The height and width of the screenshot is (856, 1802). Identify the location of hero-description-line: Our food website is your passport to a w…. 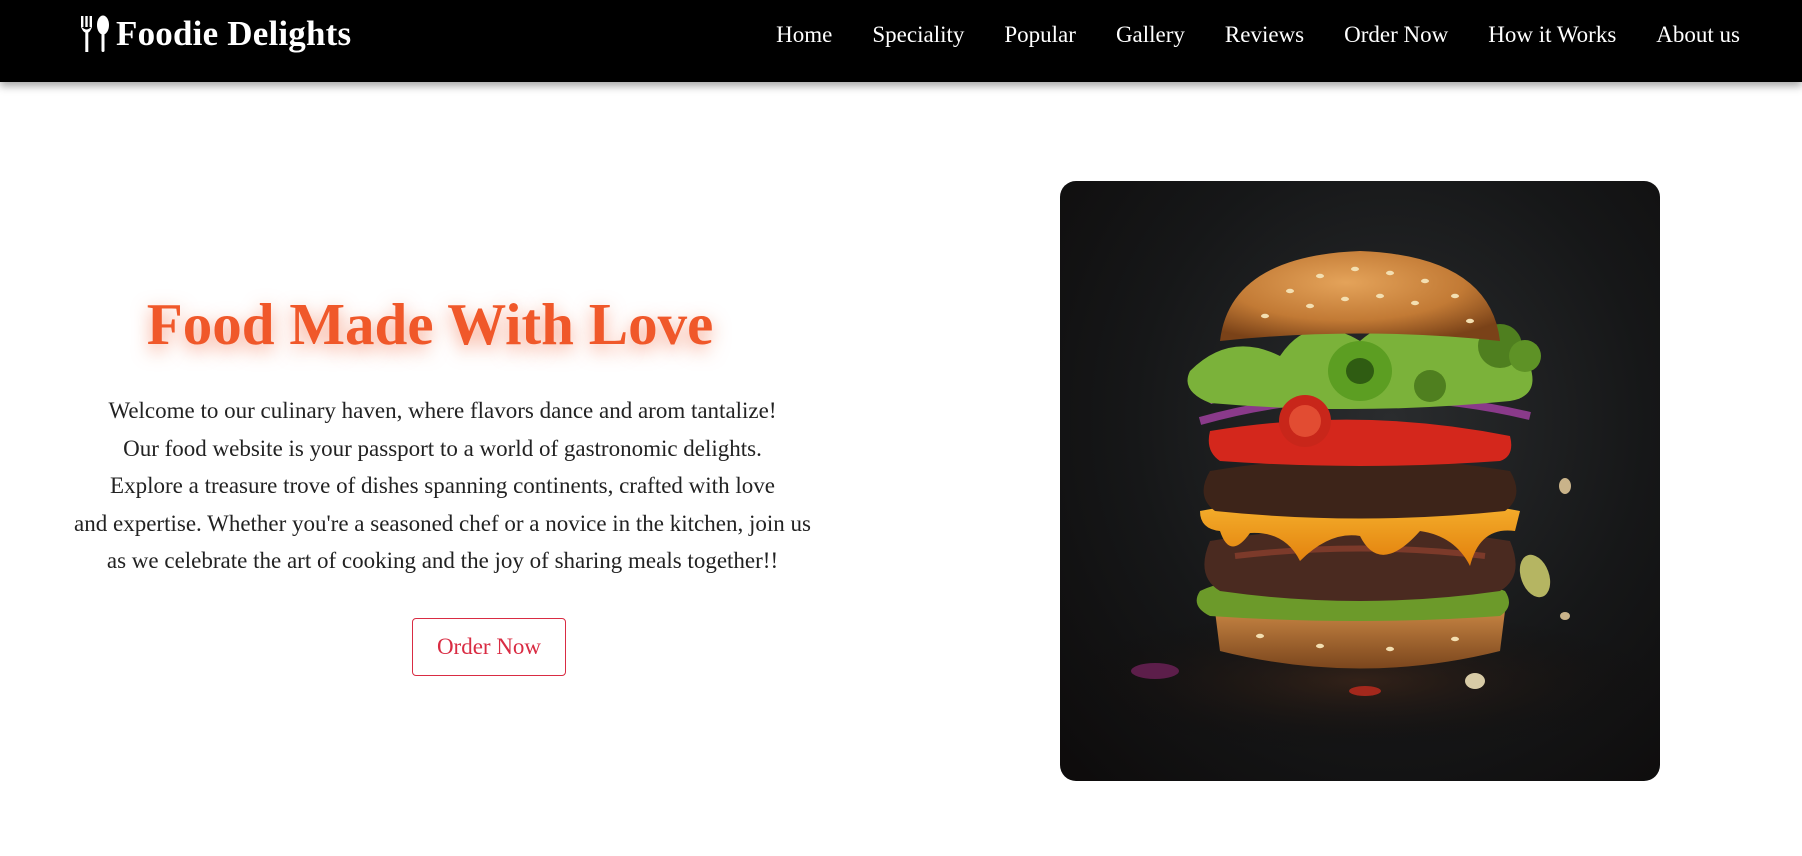
(442, 448).